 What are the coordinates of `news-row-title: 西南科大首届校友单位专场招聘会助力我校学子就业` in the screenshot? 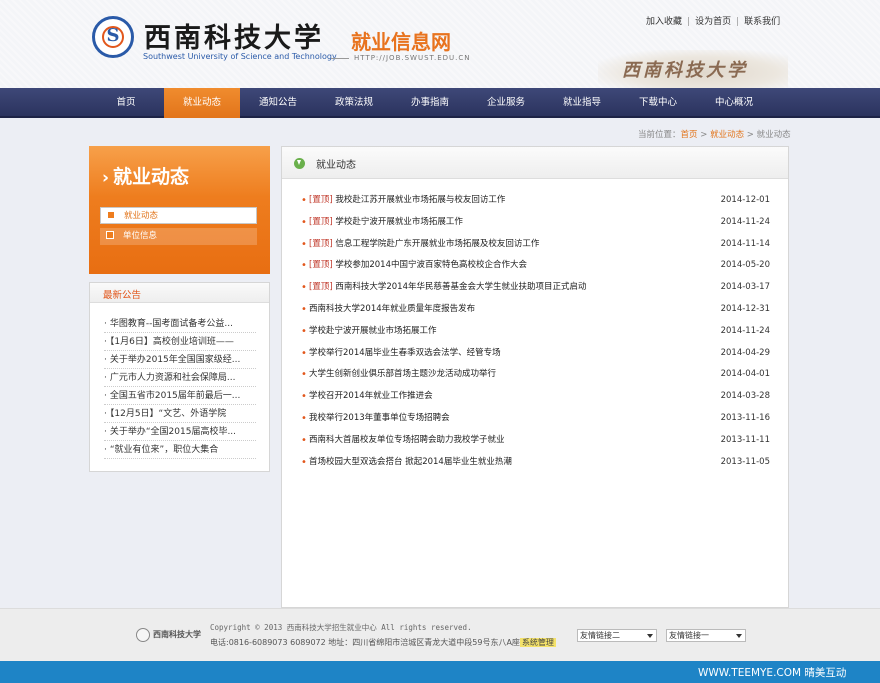 It's located at (407, 440).